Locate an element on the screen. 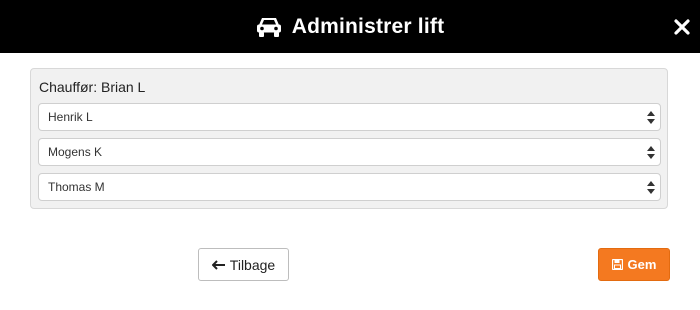 The image size is (700, 310). header-title-group: Administrer lift is located at coordinates (350, 27).